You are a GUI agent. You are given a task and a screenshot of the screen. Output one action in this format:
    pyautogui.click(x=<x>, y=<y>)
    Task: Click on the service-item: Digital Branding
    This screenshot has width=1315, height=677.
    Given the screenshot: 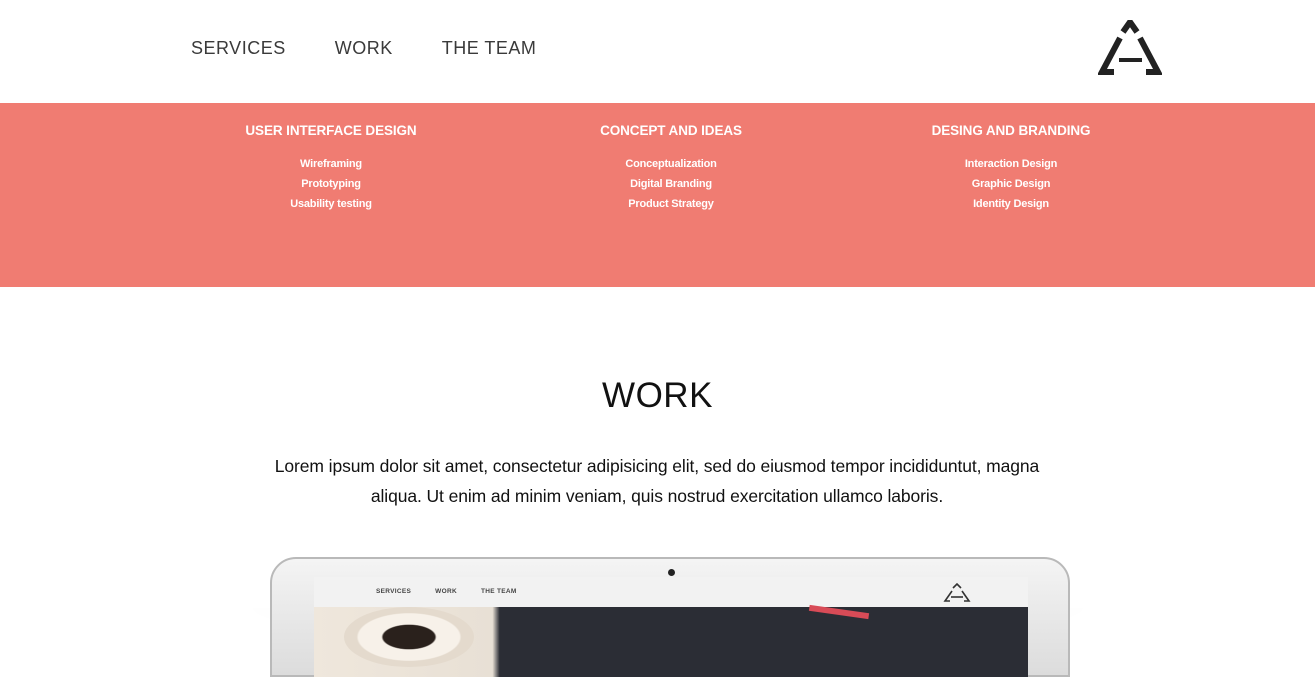 What is the action you would take?
    pyautogui.click(x=671, y=184)
    